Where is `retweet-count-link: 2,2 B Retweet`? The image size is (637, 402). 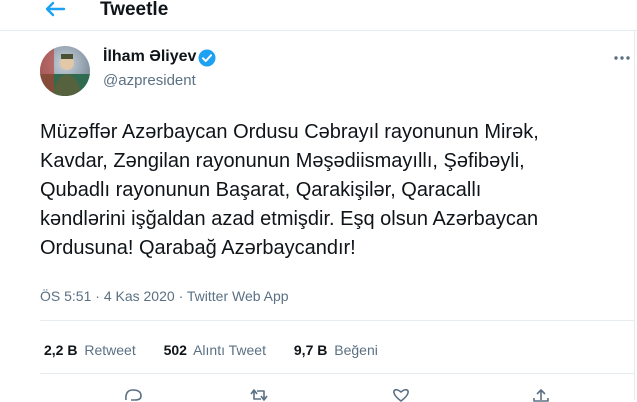 retweet-count-link: 2,2 B Retweet is located at coordinates (90, 350).